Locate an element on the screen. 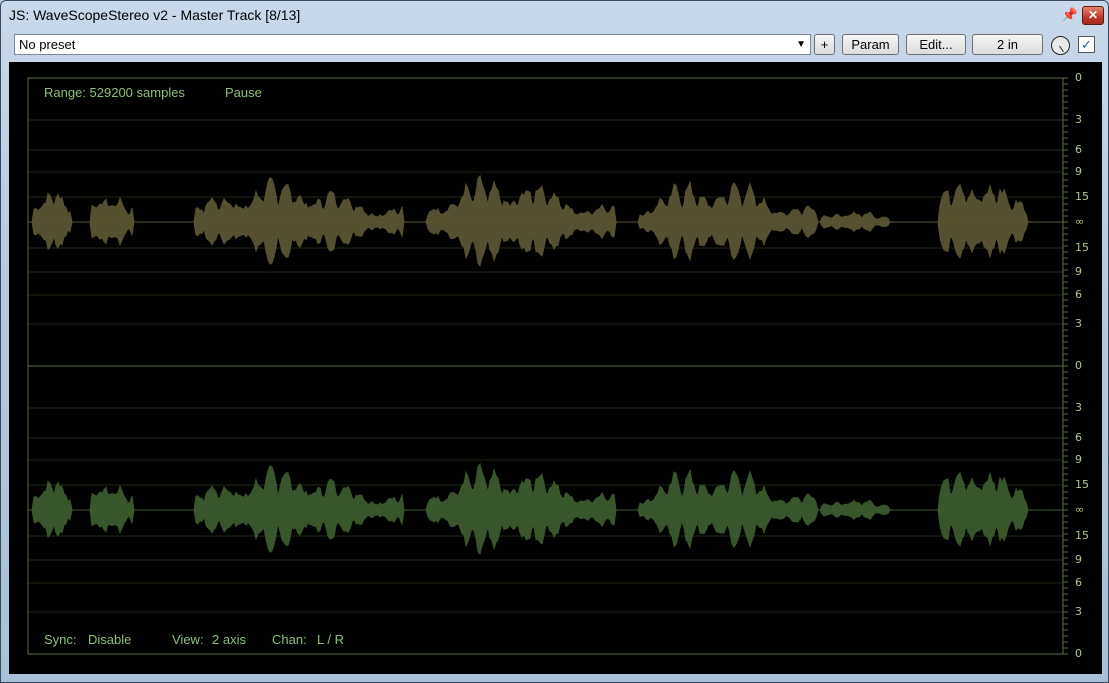 This screenshot has width=1109, height=683. add-preset-button: + is located at coordinates (824, 44).